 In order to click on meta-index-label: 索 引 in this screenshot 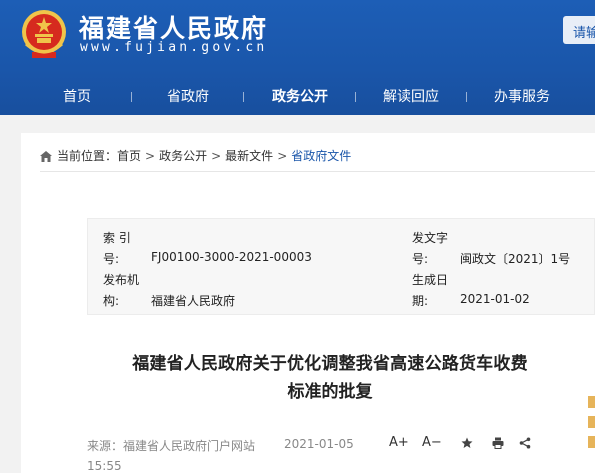, I will do `click(117, 238)`.